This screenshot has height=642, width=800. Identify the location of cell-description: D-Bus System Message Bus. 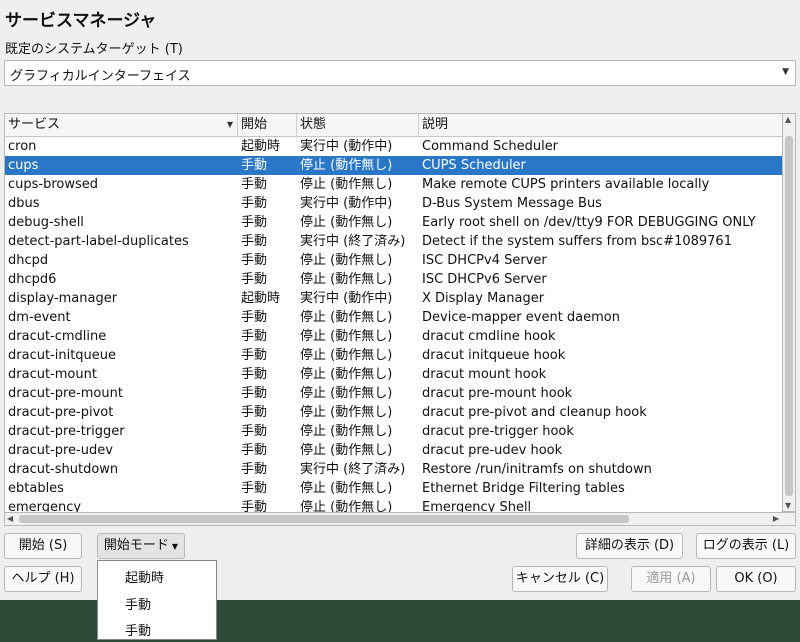
(512, 203).